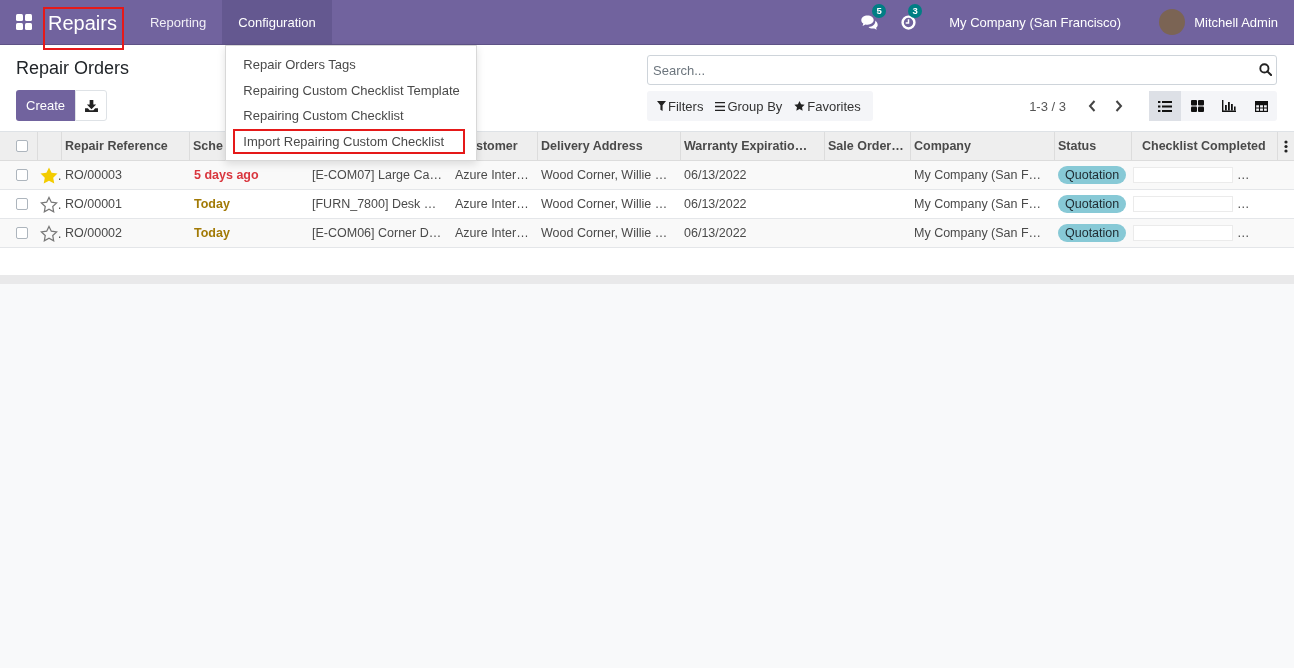 This screenshot has width=1294, height=668. What do you see at coordinates (24, 22) in the screenshot?
I see `apps-icon` at bounding box center [24, 22].